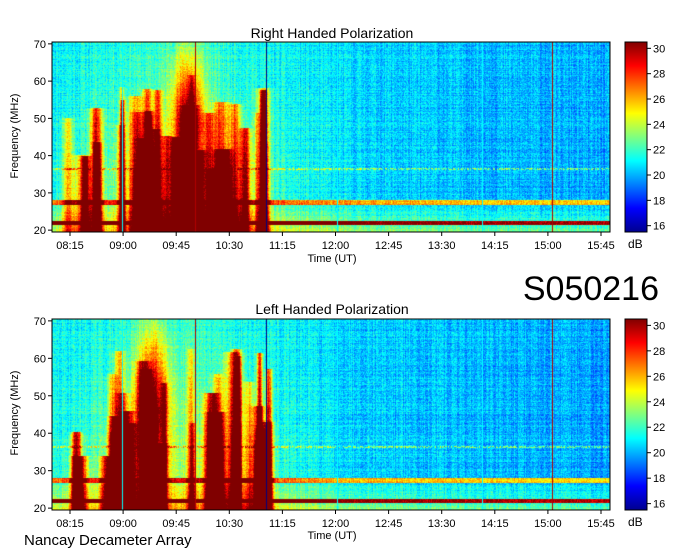  I want to click on chart-title: Right Handed Polarization, so click(332, 33).